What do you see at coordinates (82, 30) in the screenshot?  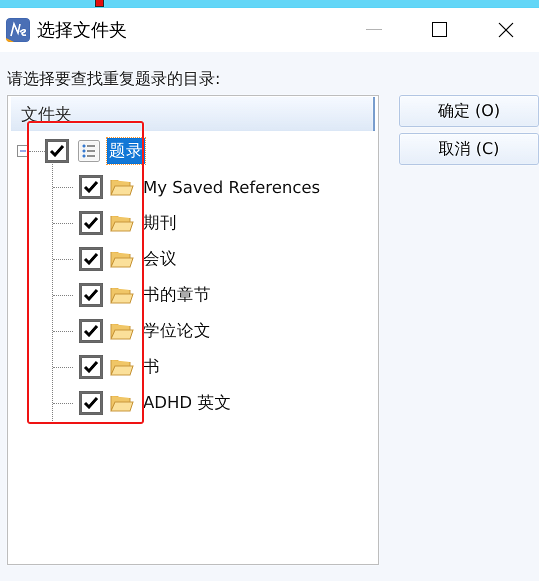 I see `window-title: 选择文件夹` at bounding box center [82, 30].